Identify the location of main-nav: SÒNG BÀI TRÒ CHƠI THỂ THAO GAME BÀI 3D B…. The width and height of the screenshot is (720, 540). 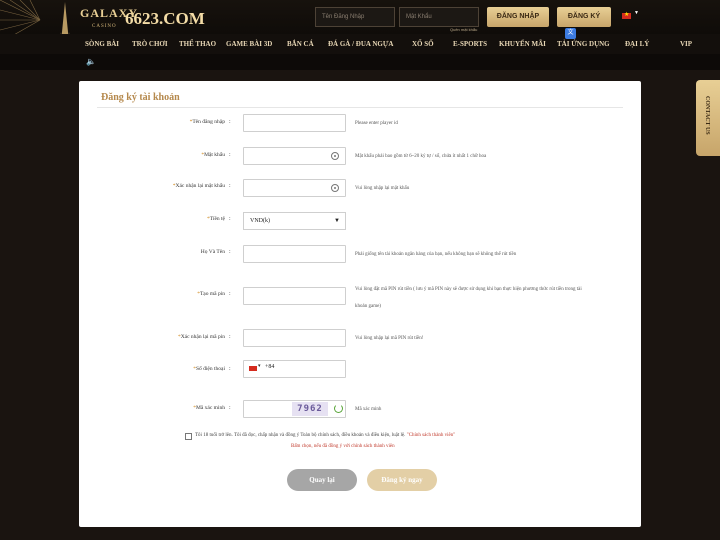
(360, 44).